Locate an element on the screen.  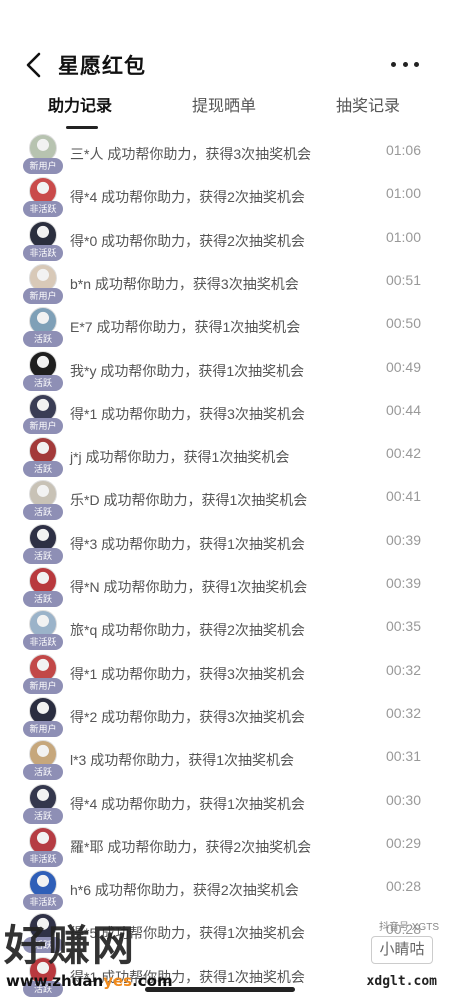
list-item: 新用户 得*1 成功帮你助力，获得3次抽奖机会 00:32 is located at coordinates (224, 678).